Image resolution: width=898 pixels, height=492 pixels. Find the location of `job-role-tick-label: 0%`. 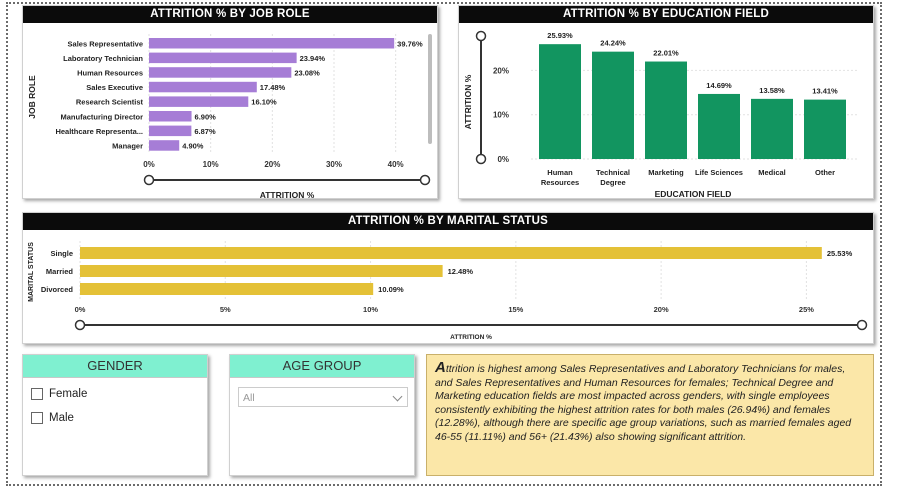

job-role-tick-label: 0% is located at coordinates (149, 164).